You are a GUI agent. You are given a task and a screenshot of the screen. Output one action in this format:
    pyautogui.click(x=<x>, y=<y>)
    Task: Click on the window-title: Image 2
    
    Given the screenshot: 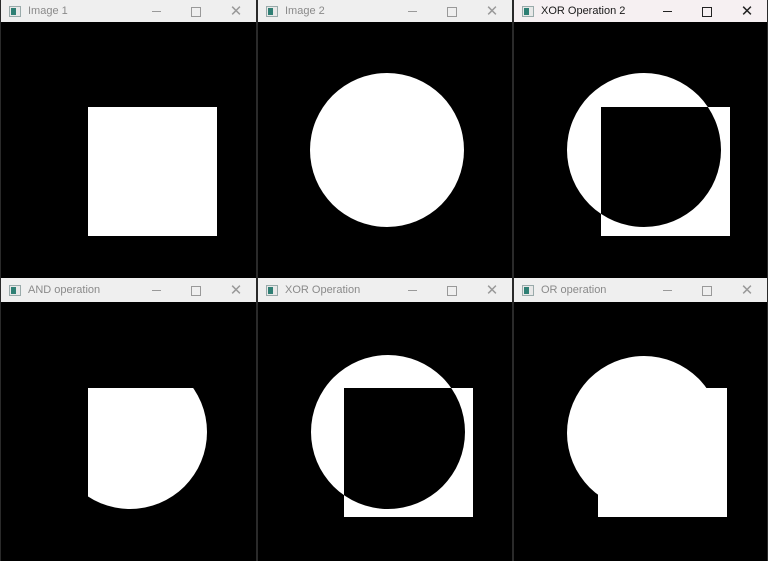 What is the action you would take?
    pyautogui.click(x=305, y=11)
    